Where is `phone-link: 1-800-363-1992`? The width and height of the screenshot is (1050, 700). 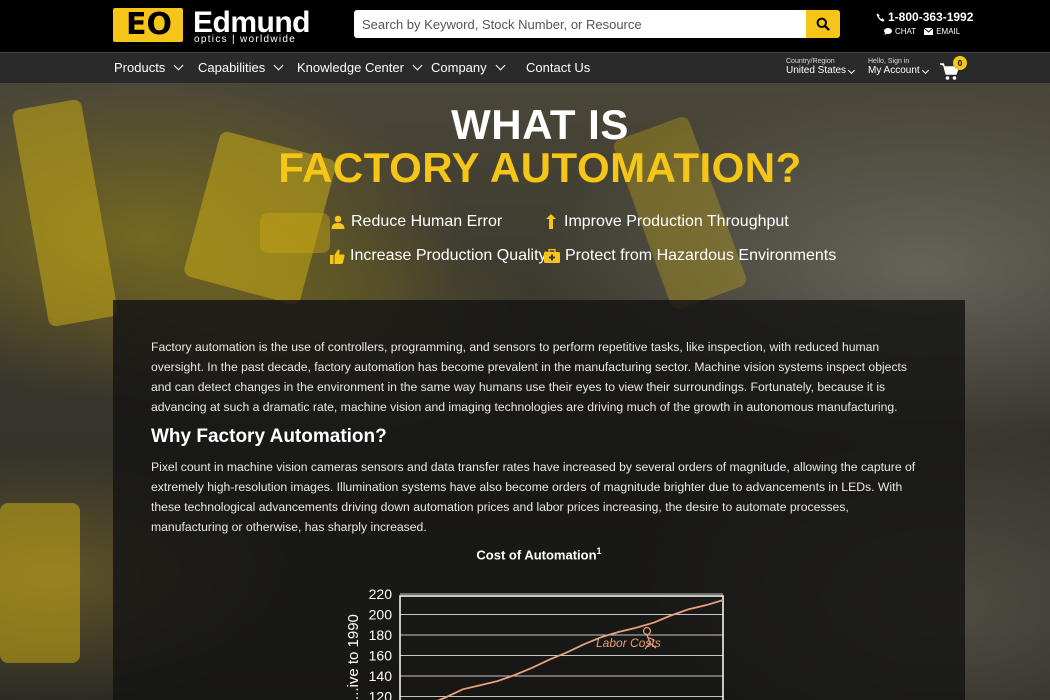
phone-link: 1-800-363-1992 is located at coordinates (926, 17).